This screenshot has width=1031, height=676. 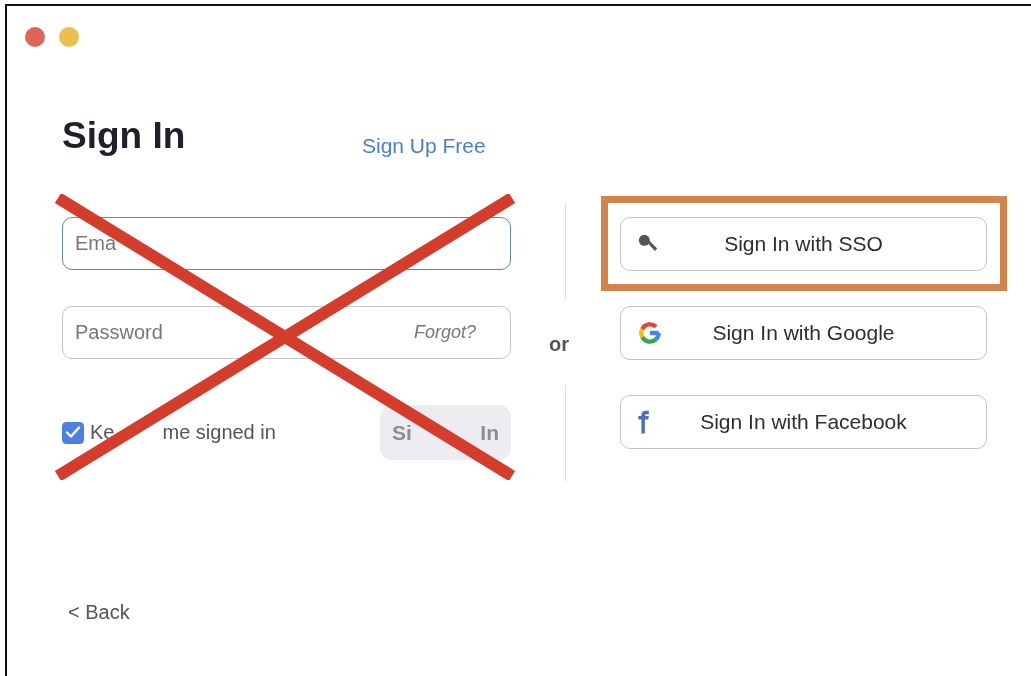 I want to click on provider-sign-in-button: Sign In with Facebook, so click(x=803, y=422).